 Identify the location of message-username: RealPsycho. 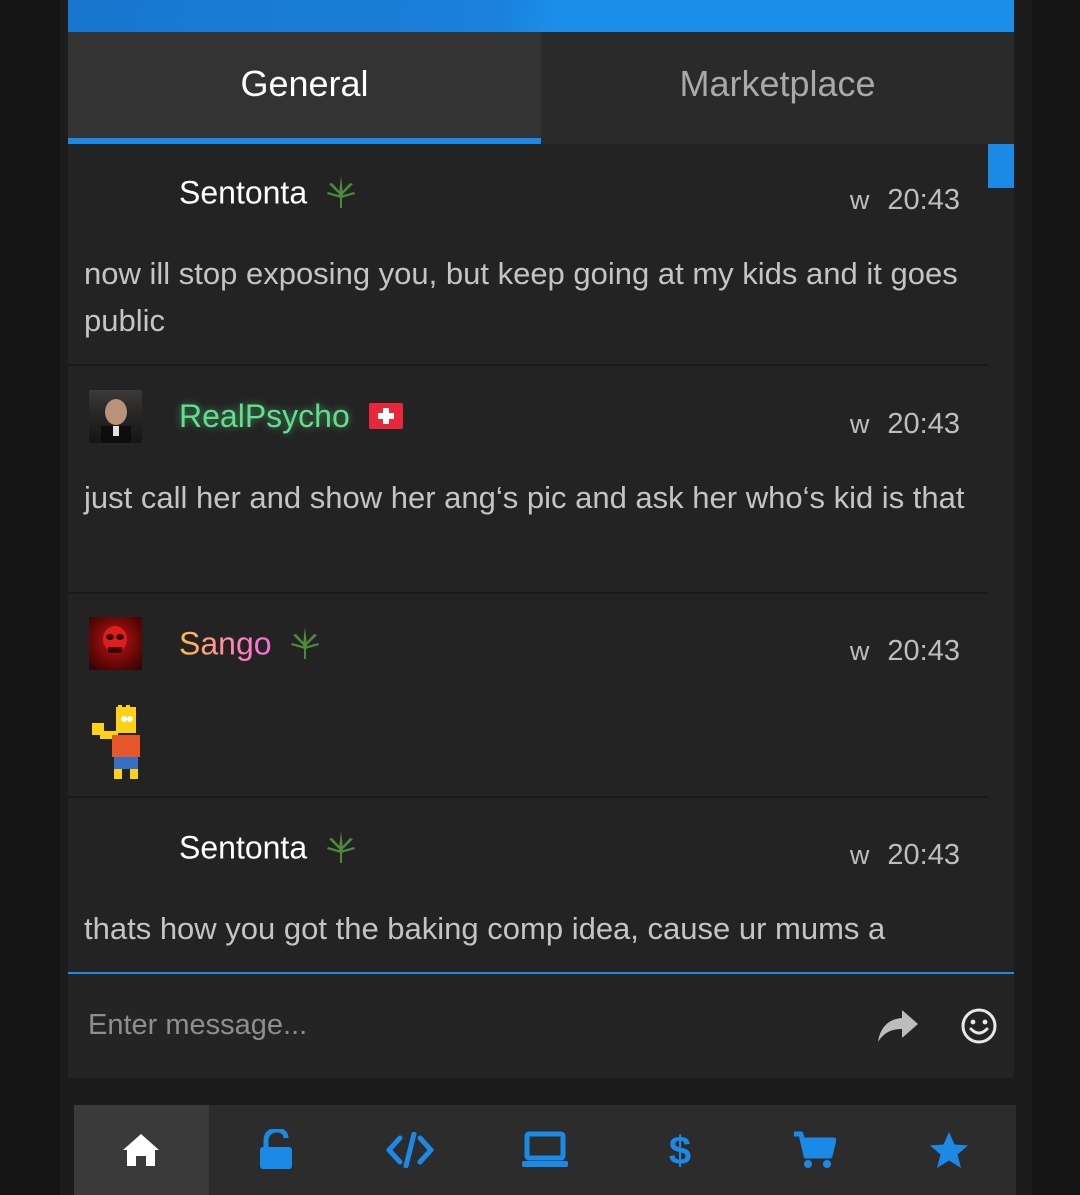
(291, 417).